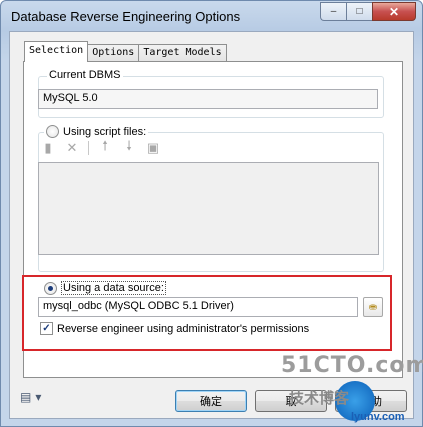 This screenshot has height=427, width=423. Describe the element at coordinates (291, 401) in the screenshot. I see `cancel-button: 取` at that location.